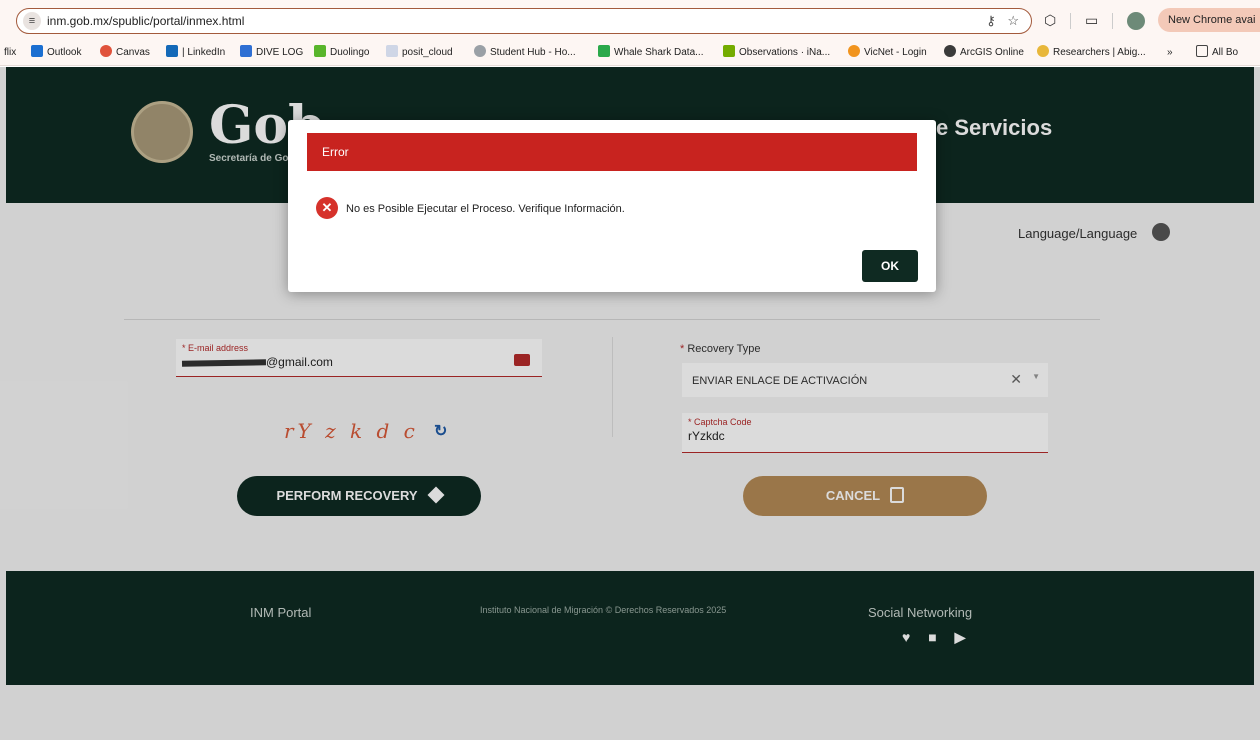 This screenshot has height=740, width=1260. What do you see at coordinates (32, 21) in the screenshot?
I see `site-info-icon: ≡` at bounding box center [32, 21].